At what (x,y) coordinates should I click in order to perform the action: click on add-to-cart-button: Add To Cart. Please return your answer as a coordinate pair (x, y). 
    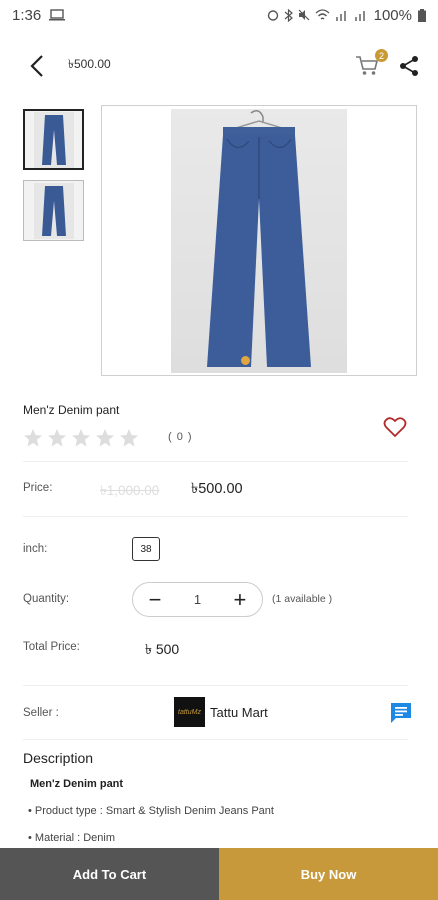
    Looking at the image, I should click on (109, 874).